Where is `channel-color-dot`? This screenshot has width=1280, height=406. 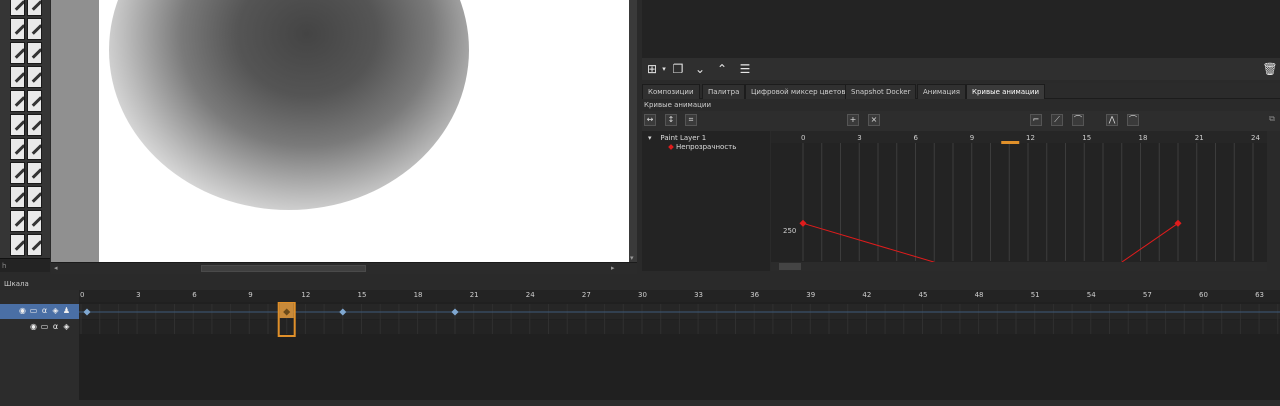
channel-color-dot is located at coordinates (671, 147).